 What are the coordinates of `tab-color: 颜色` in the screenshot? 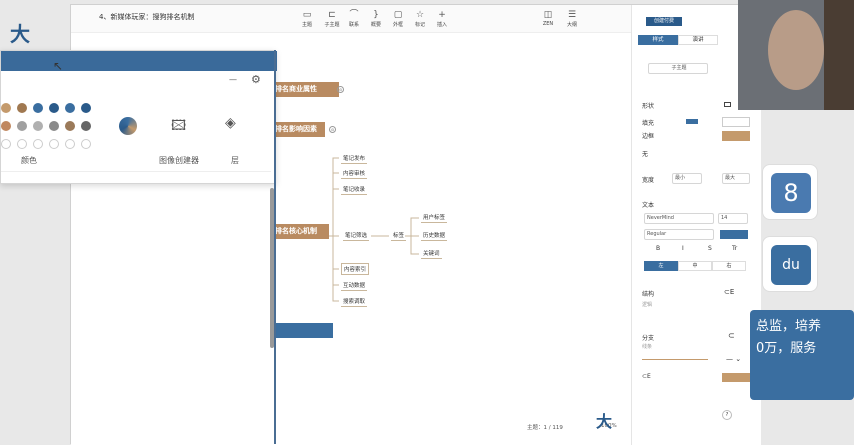 It's located at (29, 160).